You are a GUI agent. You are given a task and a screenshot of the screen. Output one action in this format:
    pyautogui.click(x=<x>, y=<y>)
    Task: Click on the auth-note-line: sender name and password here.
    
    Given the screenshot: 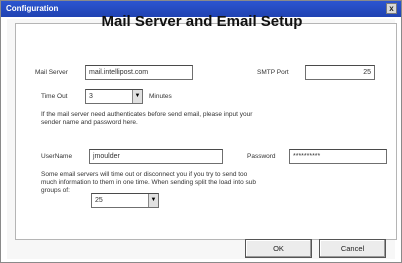 What is the action you would take?
    pyautogui.click(x=89, y=122)
    